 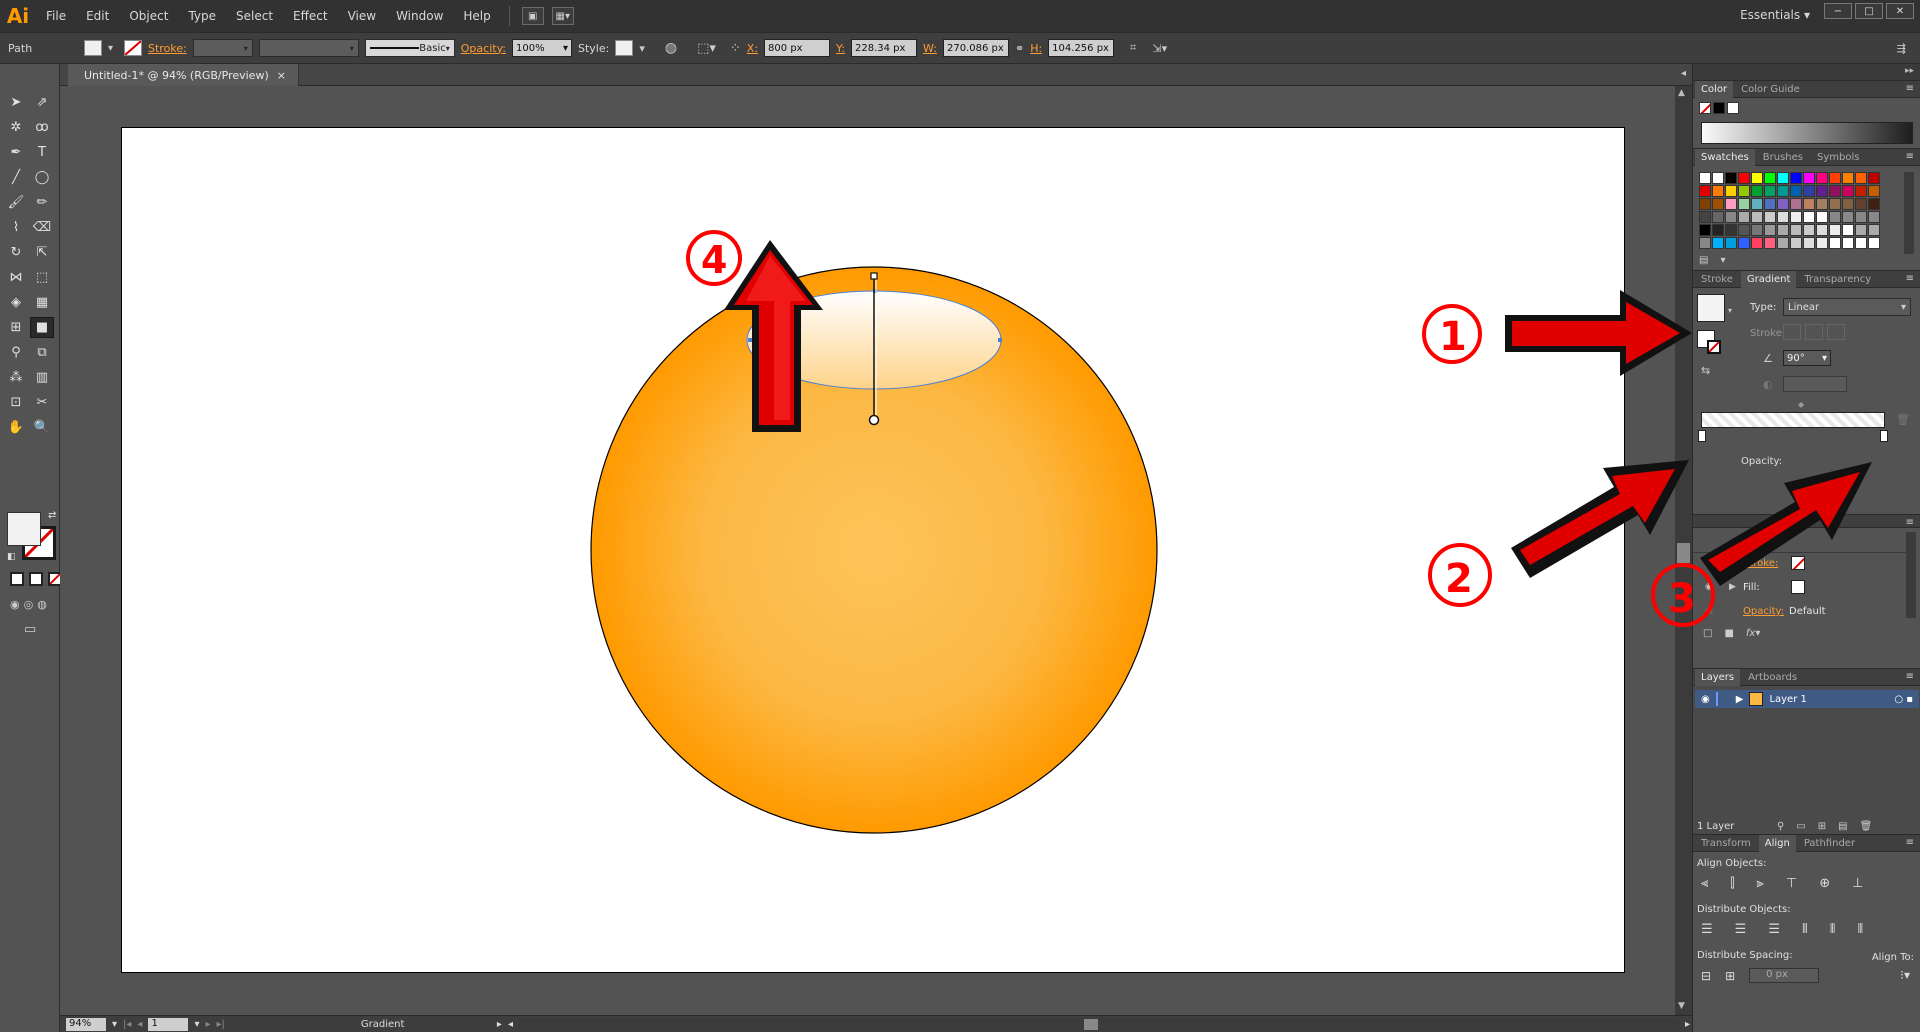 I want to click on minimize-button: −, so click(x=1838, y=11).